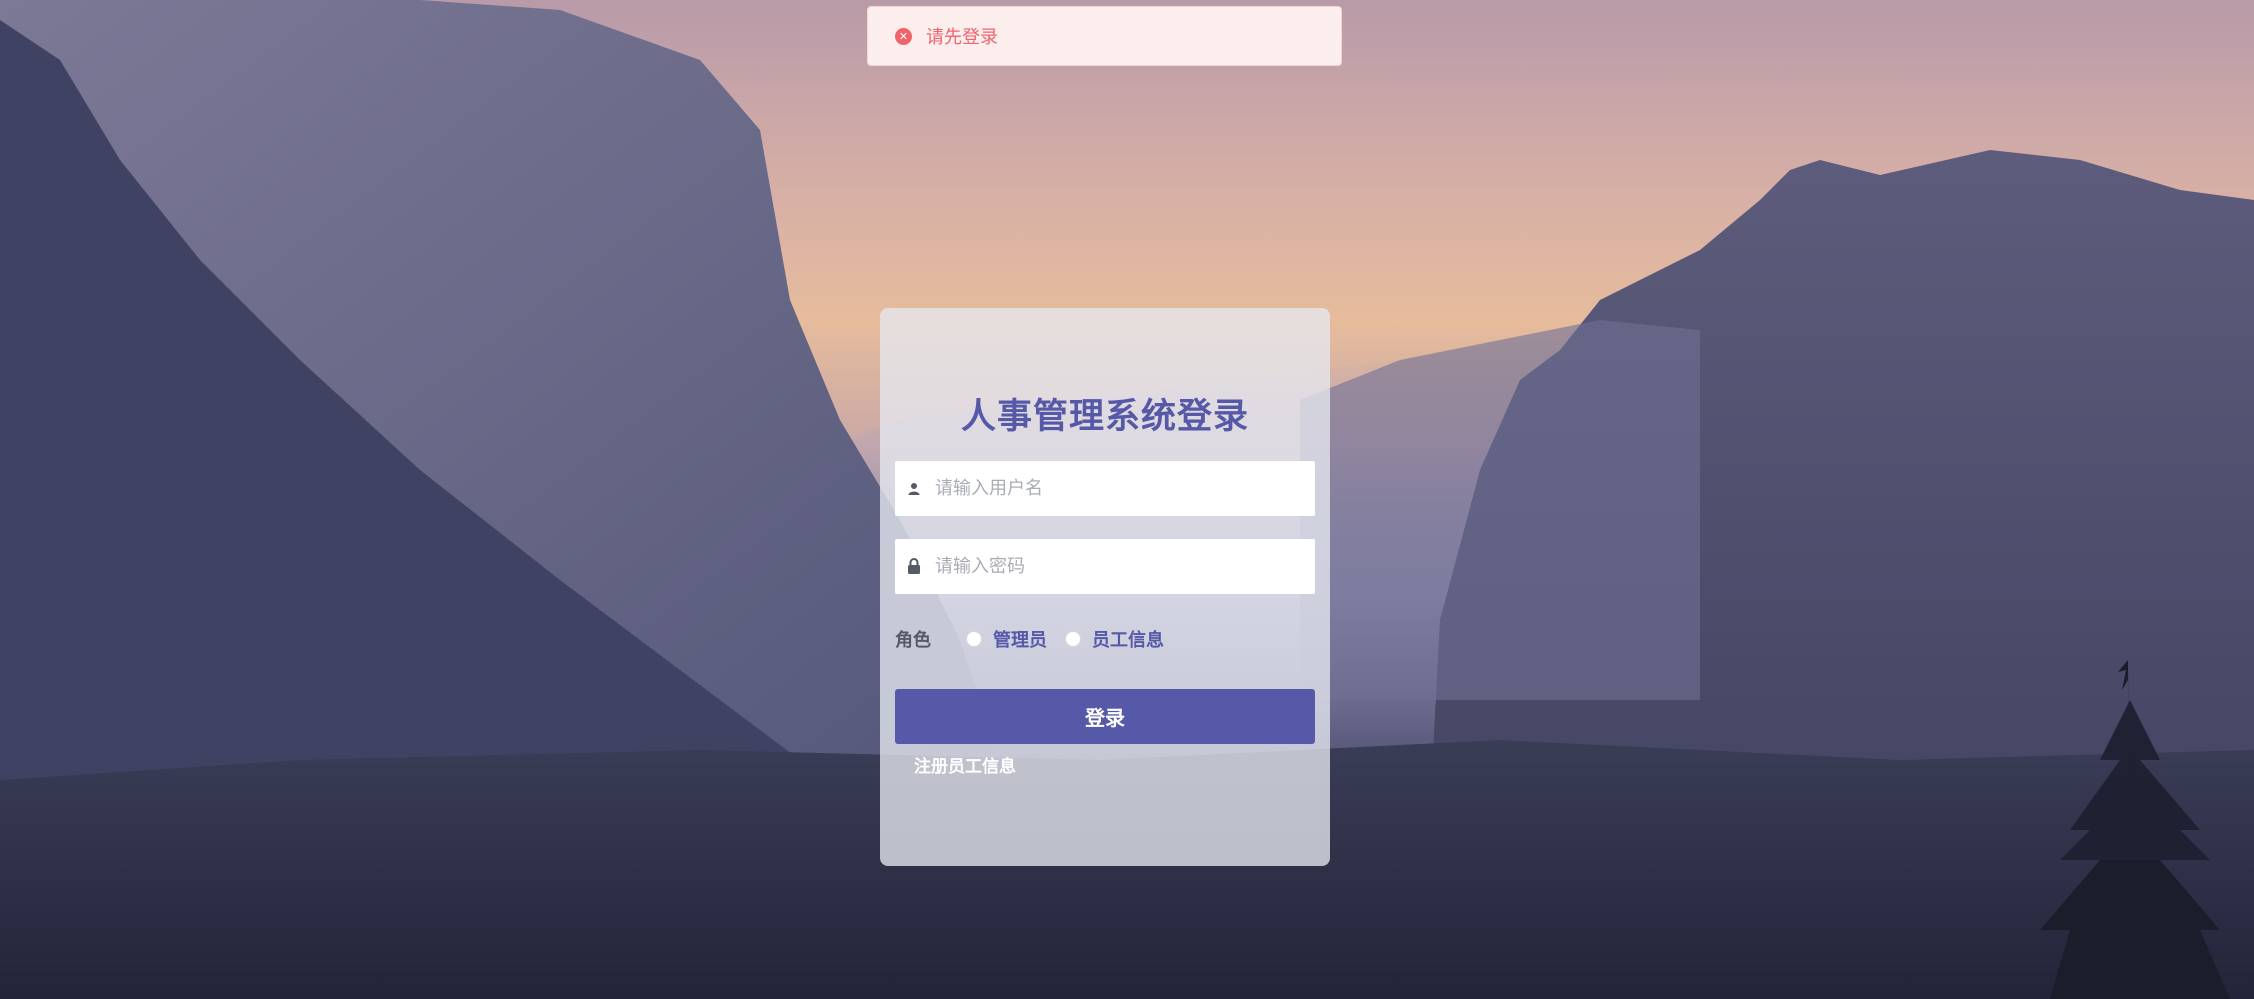 This screenshot has width=2254, height=999. Describe the element at coordinates (1120, 566) in the screenshot. I see `password-input` at that location.